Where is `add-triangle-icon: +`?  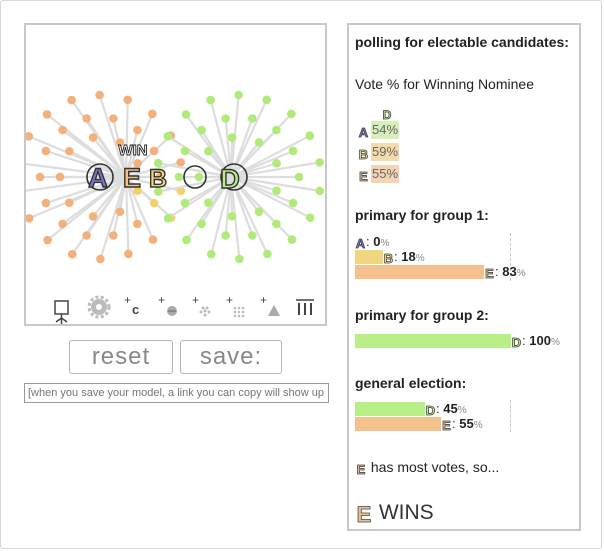 add-triangle-icon: + is located at coordinates (271, 307).